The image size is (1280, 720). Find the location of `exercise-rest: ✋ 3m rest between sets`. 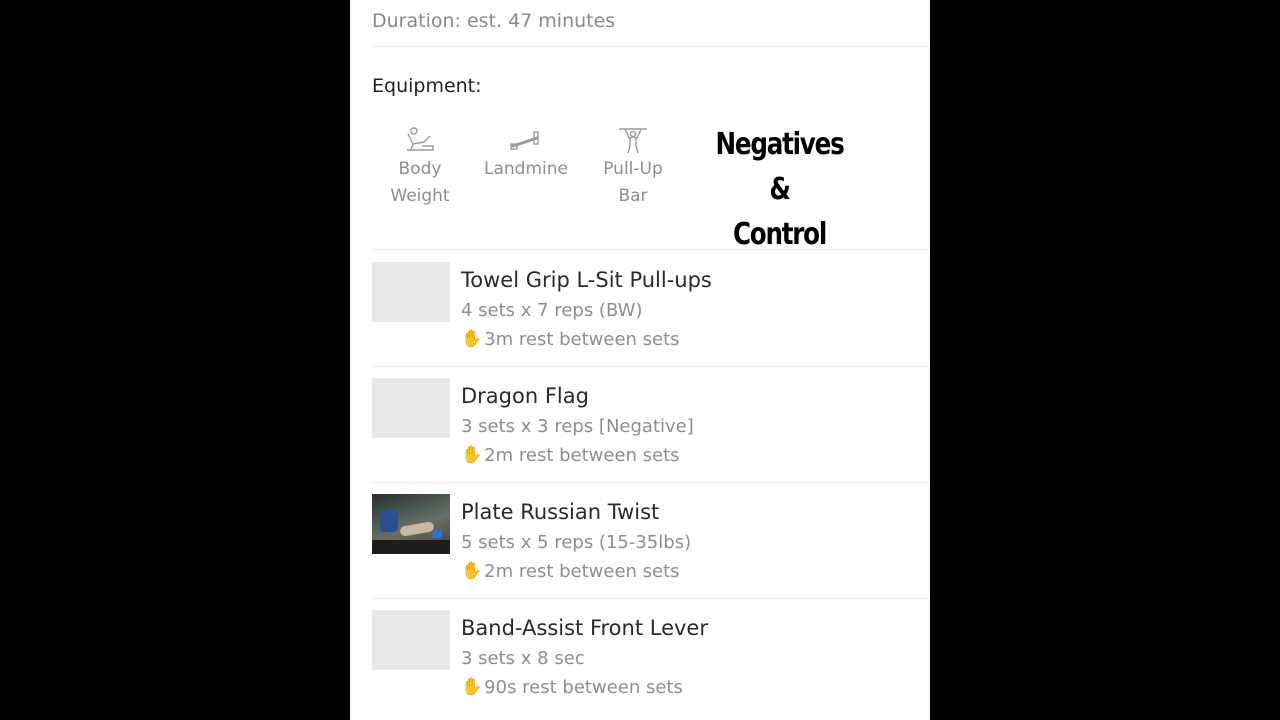

exercise-rest: ✋ 3m rest between sets is located at coordinates (570, 339).